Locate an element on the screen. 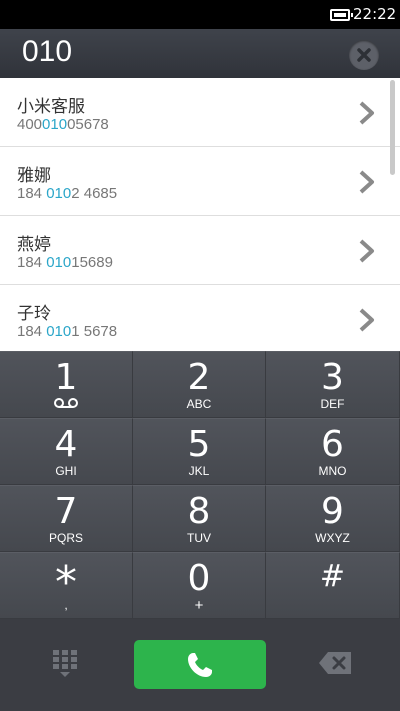 The height and width of the screenshot is (711, 400). contact-name: 子玲 is located at coordinates (34, 314).